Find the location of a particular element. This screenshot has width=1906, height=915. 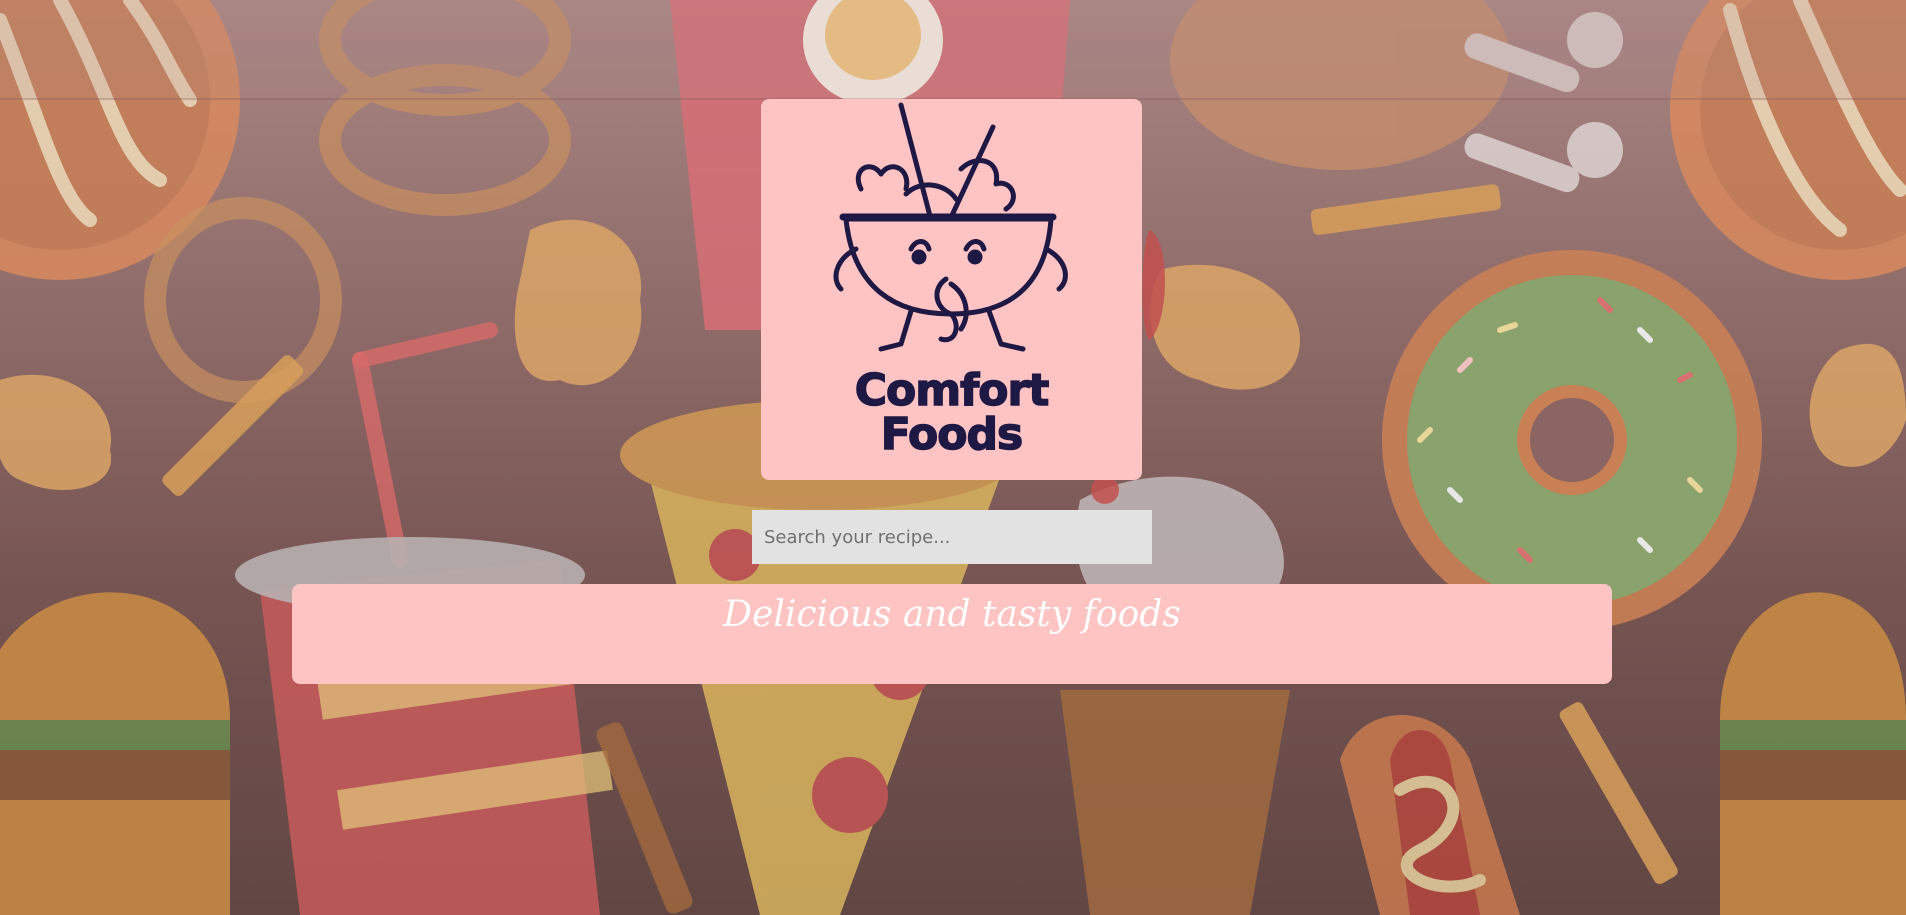

logo-title-line2: Foods is located at coordinates (952, 434).